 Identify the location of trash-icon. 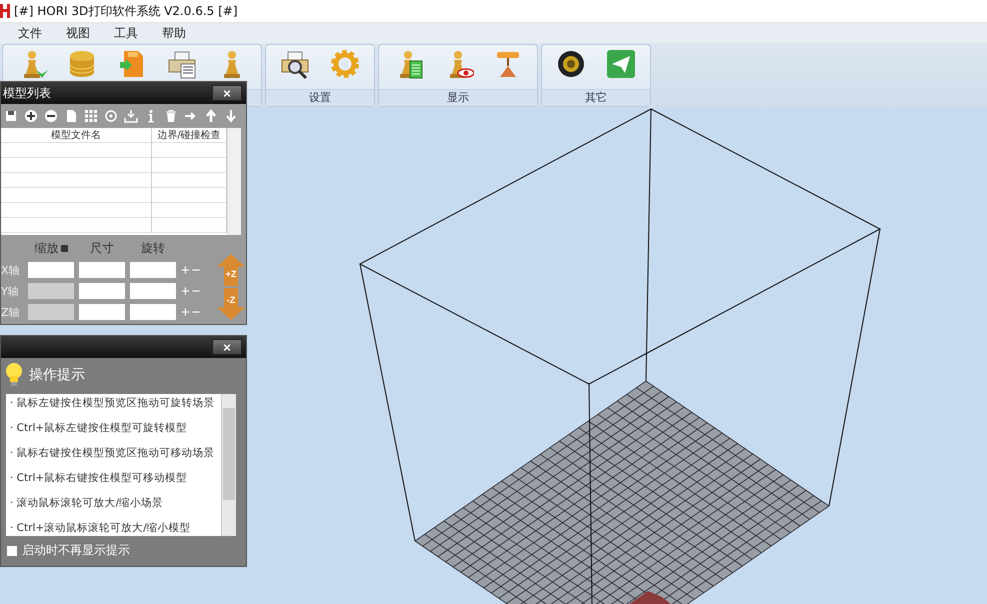
(171, 116).